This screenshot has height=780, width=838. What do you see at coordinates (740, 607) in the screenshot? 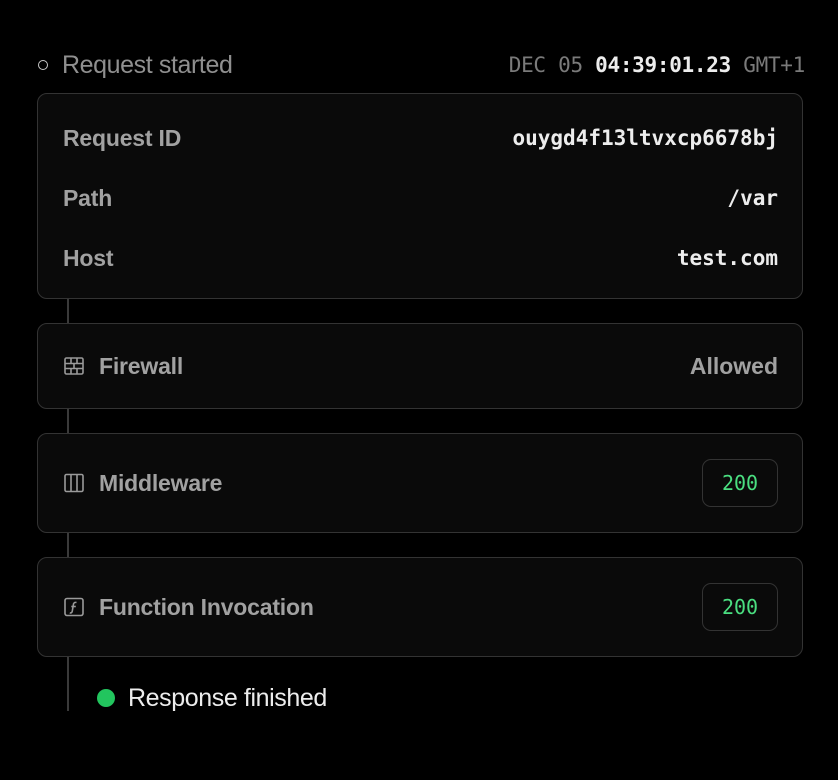
I see `function-invocation-status-badge: 200` at bounding box center [740, 607].